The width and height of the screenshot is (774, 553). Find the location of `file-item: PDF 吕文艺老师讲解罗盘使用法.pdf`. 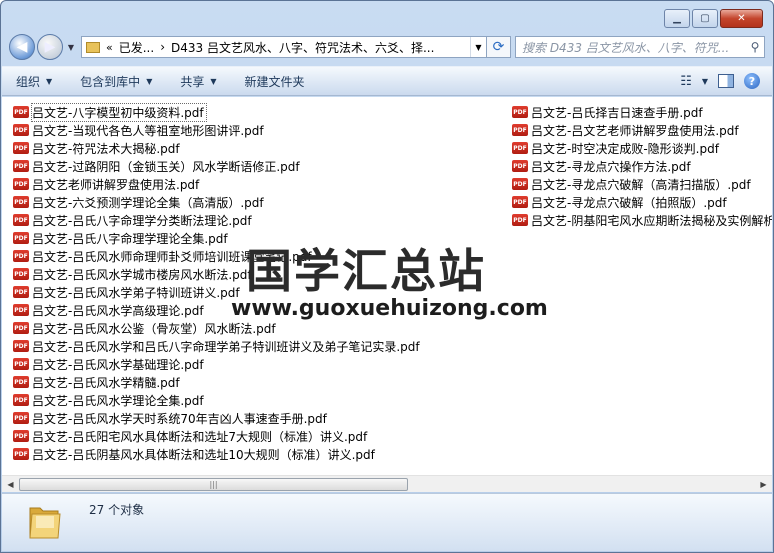

file-item: PDF 吕文艺老师讲解罗盘使用法.pdf is located at coordinates (217, 184).